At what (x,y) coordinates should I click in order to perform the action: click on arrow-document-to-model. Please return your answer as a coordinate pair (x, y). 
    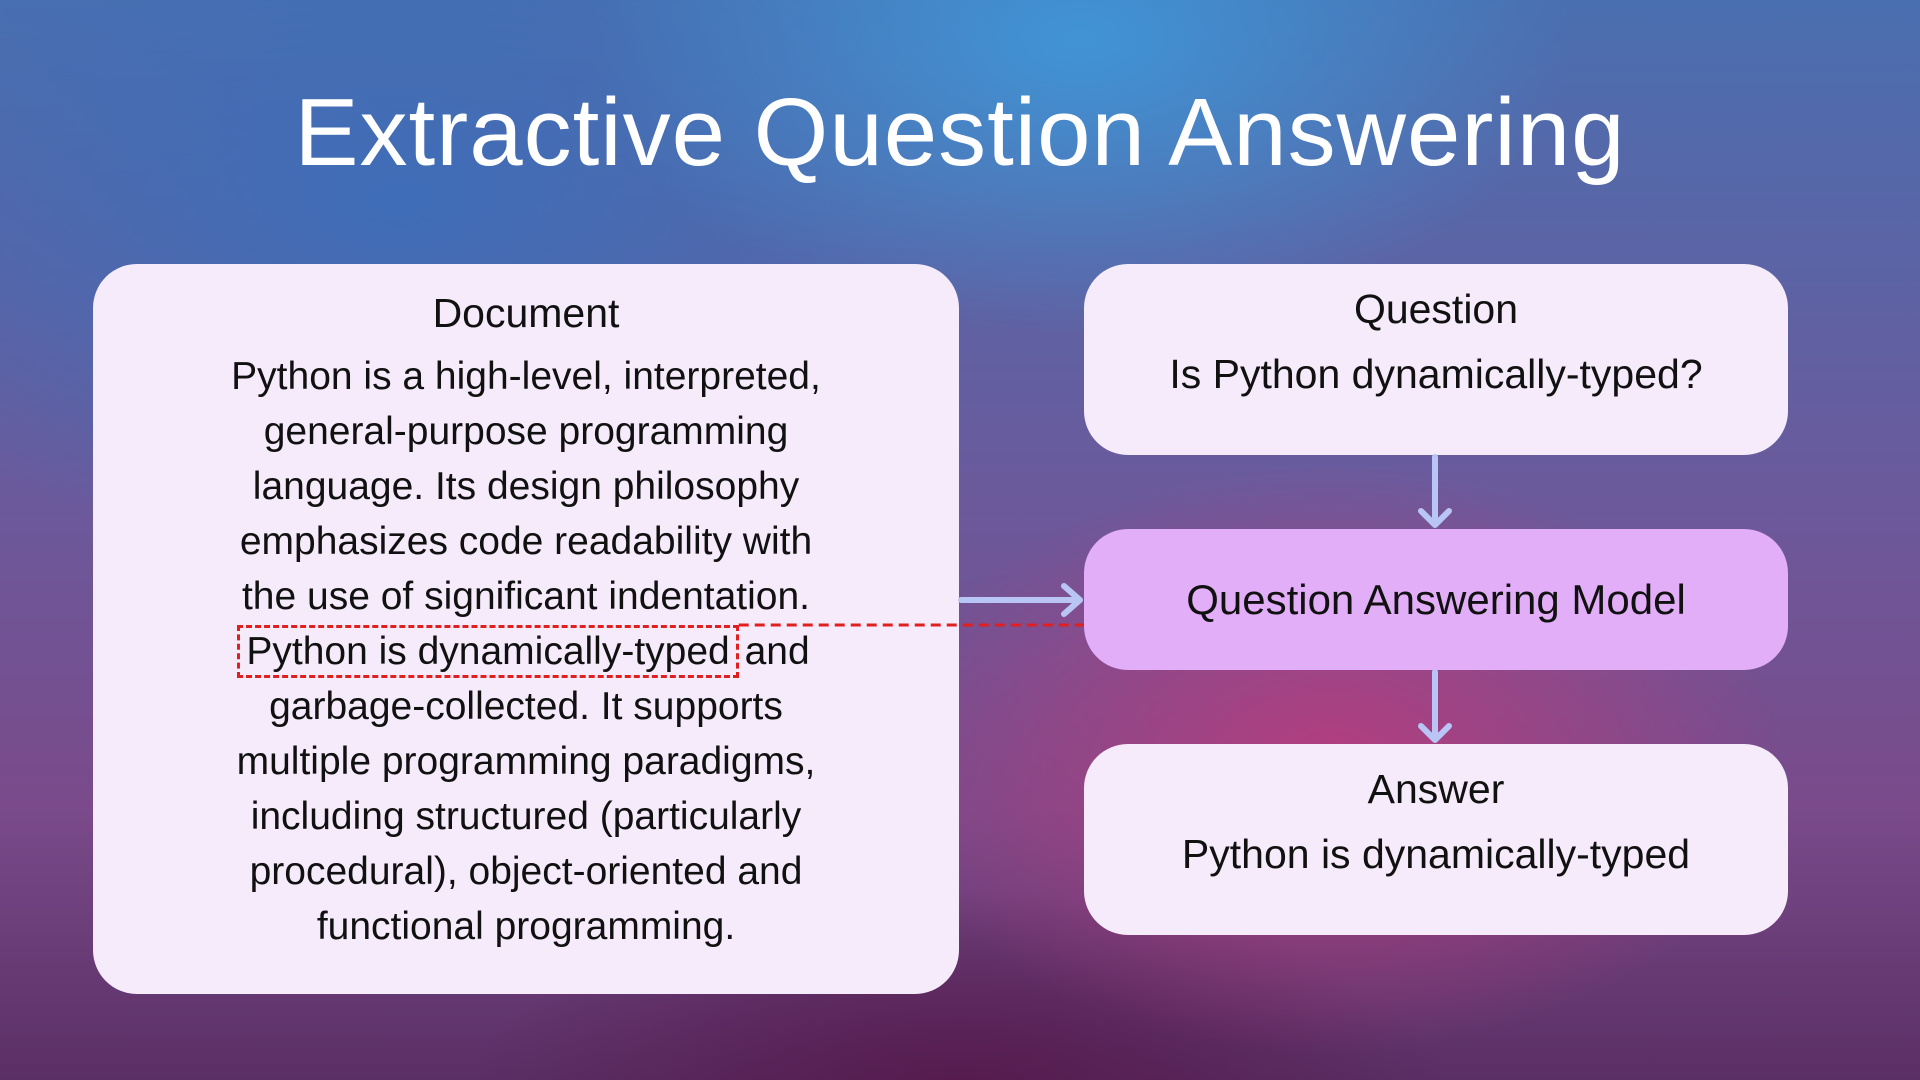
    Looking at the image, I should click on (1020, 600).